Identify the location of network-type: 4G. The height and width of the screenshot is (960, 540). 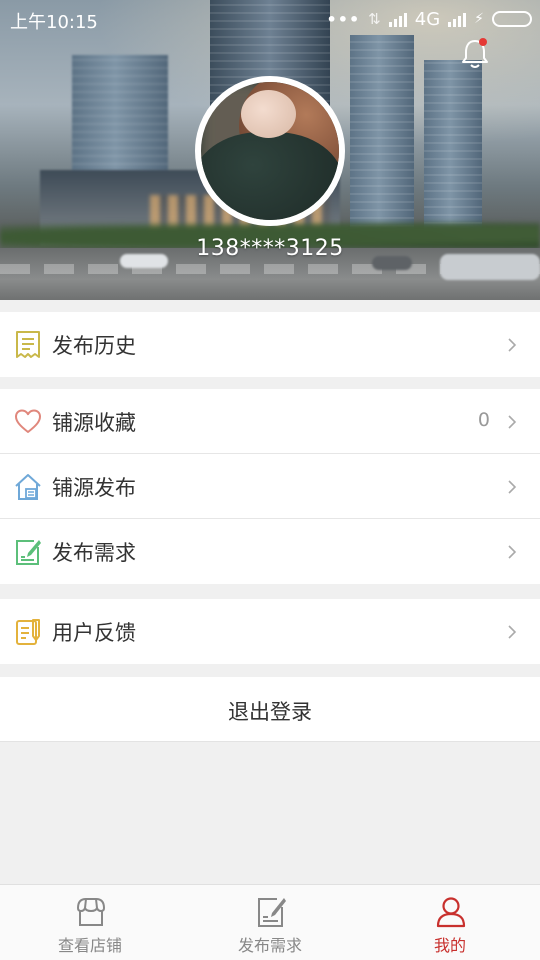
(427, 19).